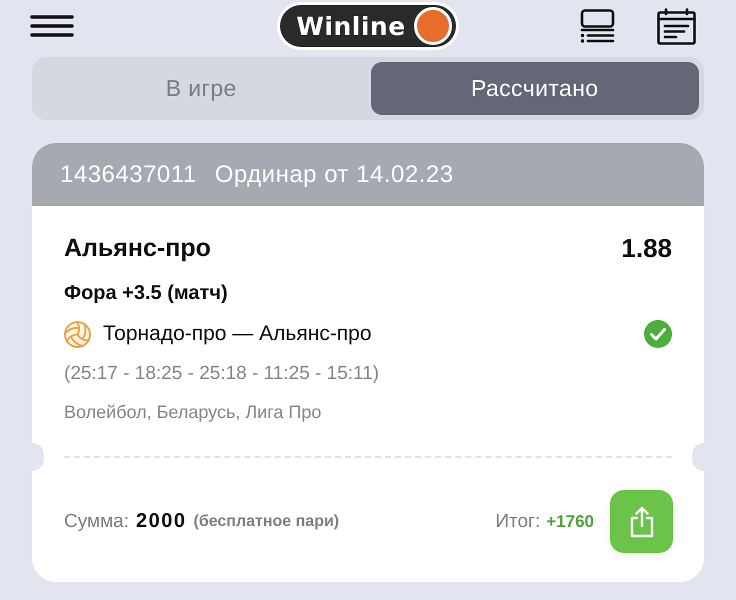  I want to click on result-label: Итог:, so click(517, 521).